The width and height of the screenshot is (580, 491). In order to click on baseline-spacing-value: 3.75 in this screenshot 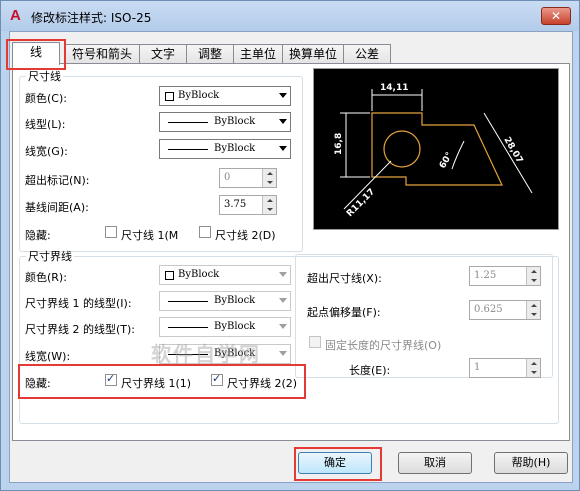, I will do `click(235, 204)`.